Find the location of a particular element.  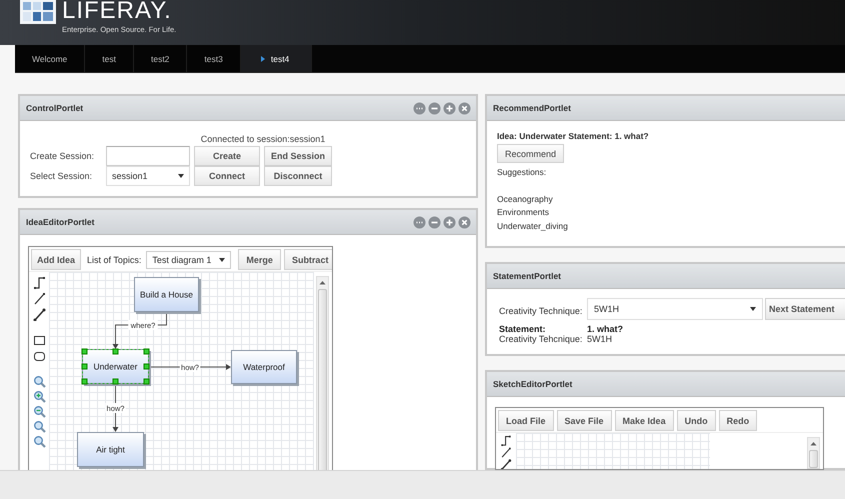

add-idea-button: Add Idea is located at coordinates (56, 259).